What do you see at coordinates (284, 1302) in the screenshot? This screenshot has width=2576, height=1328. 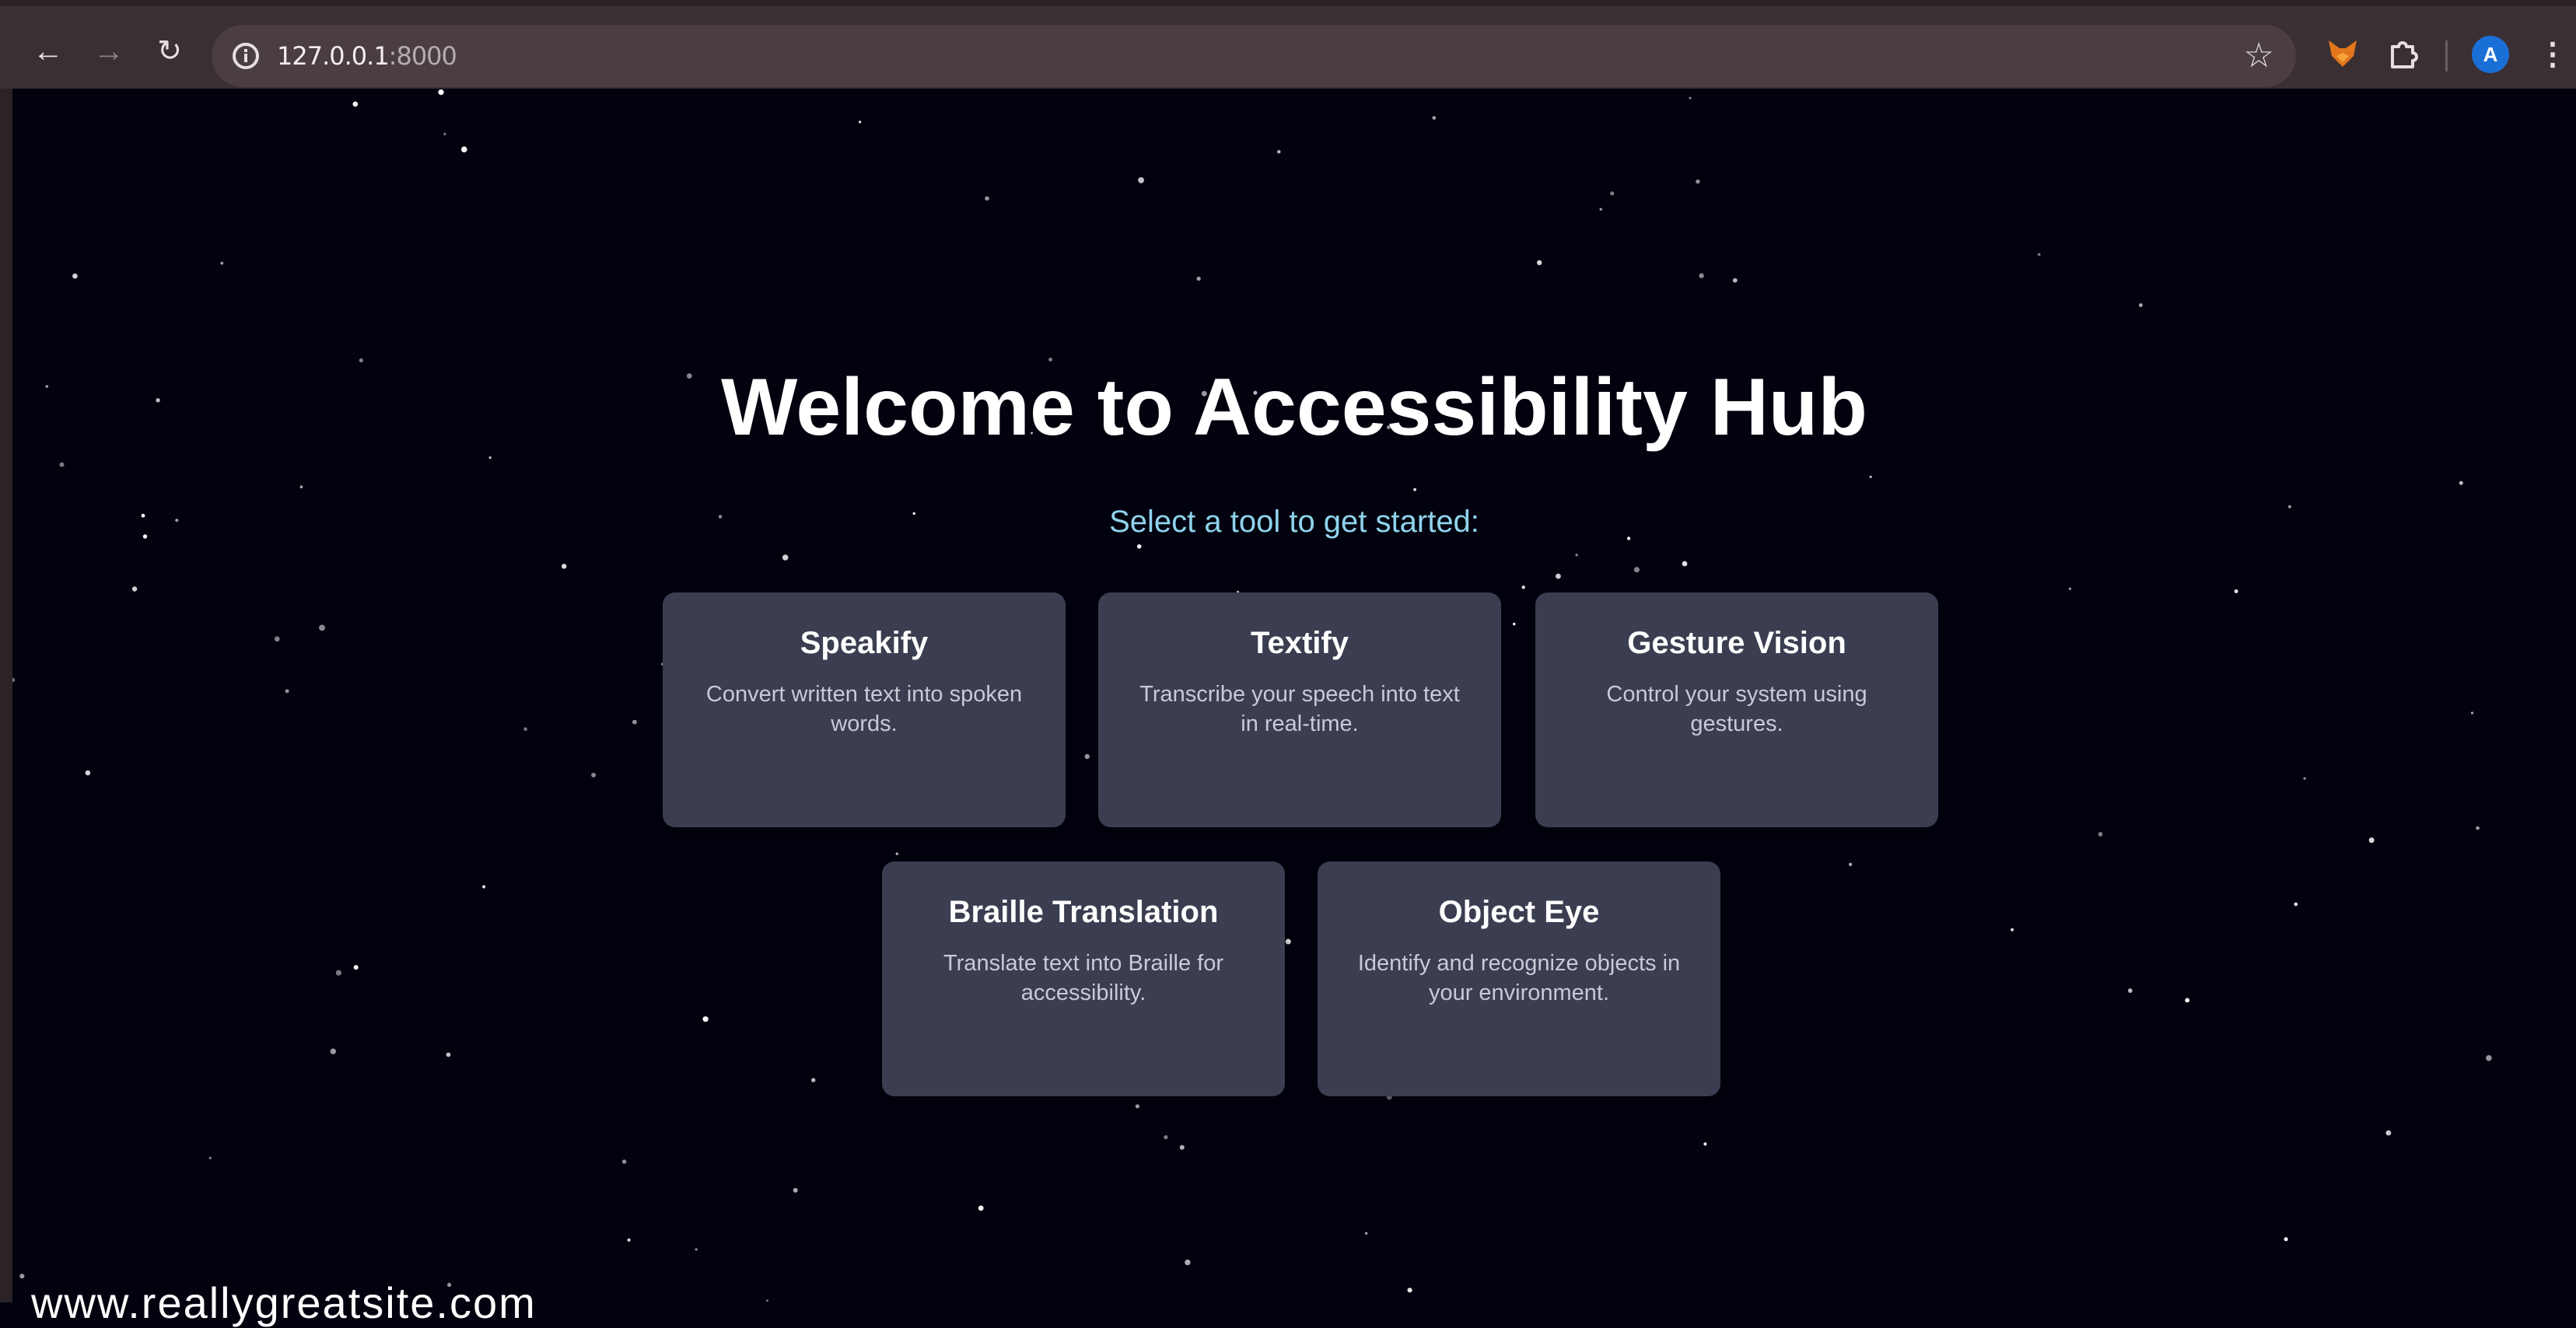 I see `watermark-text: www.reallygreatsite.com` at bounding box center [284, 1302].